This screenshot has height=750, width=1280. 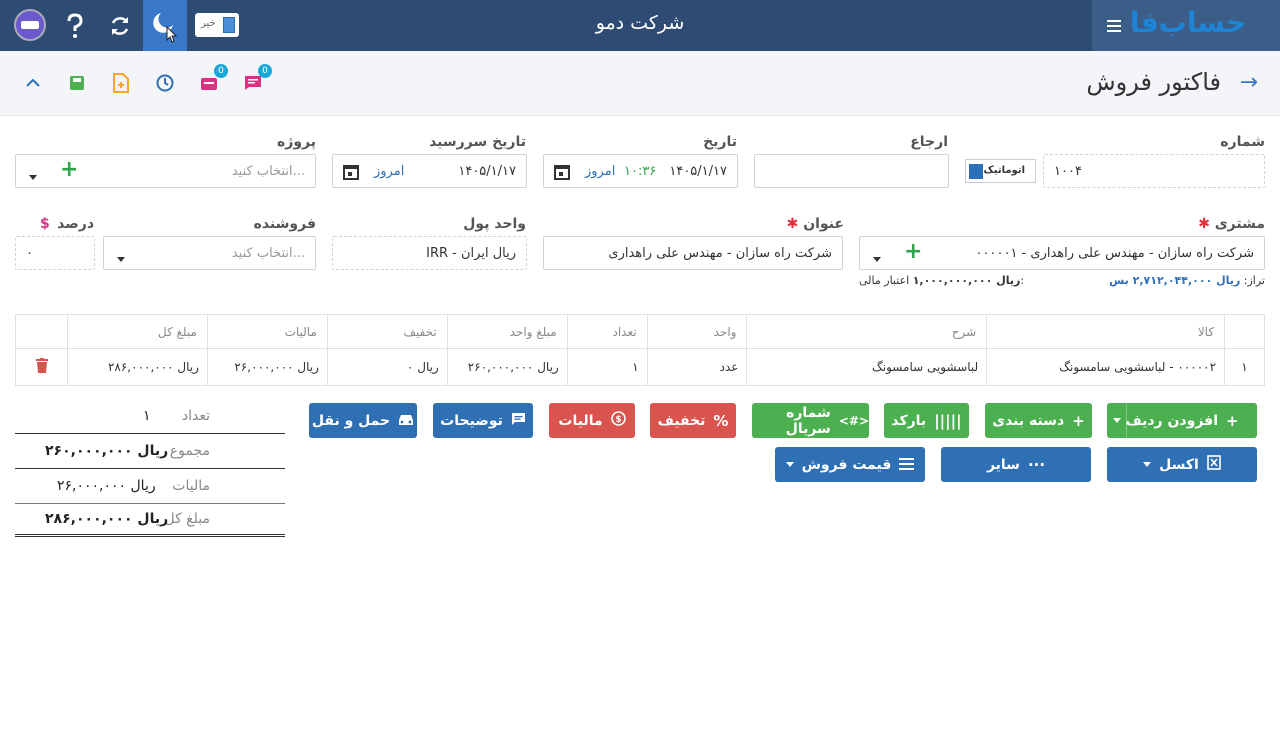 I want to click on title-label: ✱ عنوان, so click(x=815, y=224).